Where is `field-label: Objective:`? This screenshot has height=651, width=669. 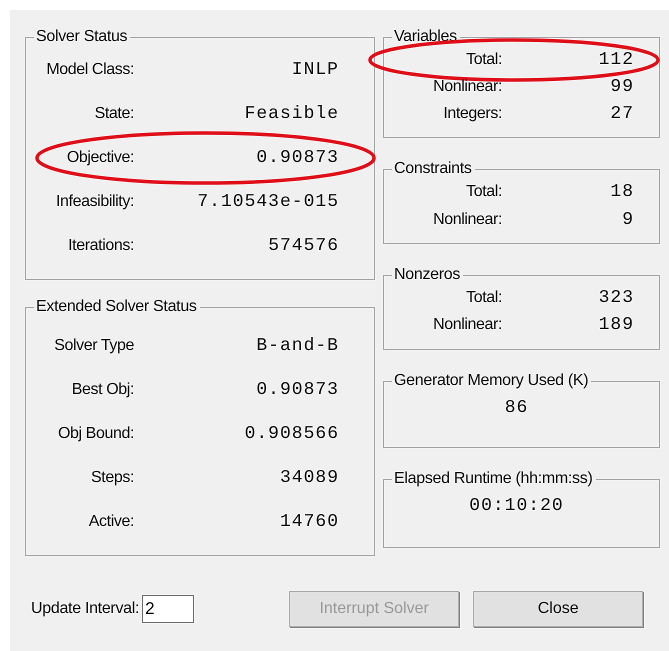
field-label: Objective: is located at coordinates (100, 158).